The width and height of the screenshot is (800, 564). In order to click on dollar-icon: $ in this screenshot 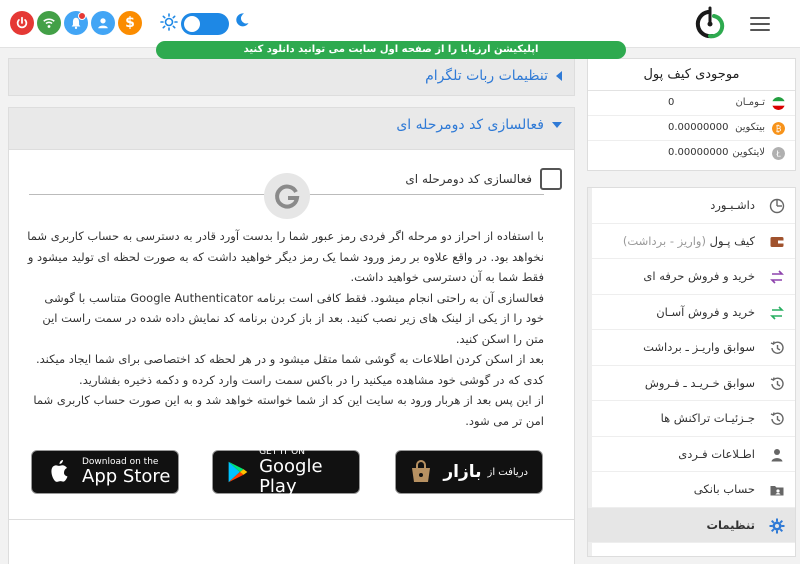, I will do `click(130, 23)`.